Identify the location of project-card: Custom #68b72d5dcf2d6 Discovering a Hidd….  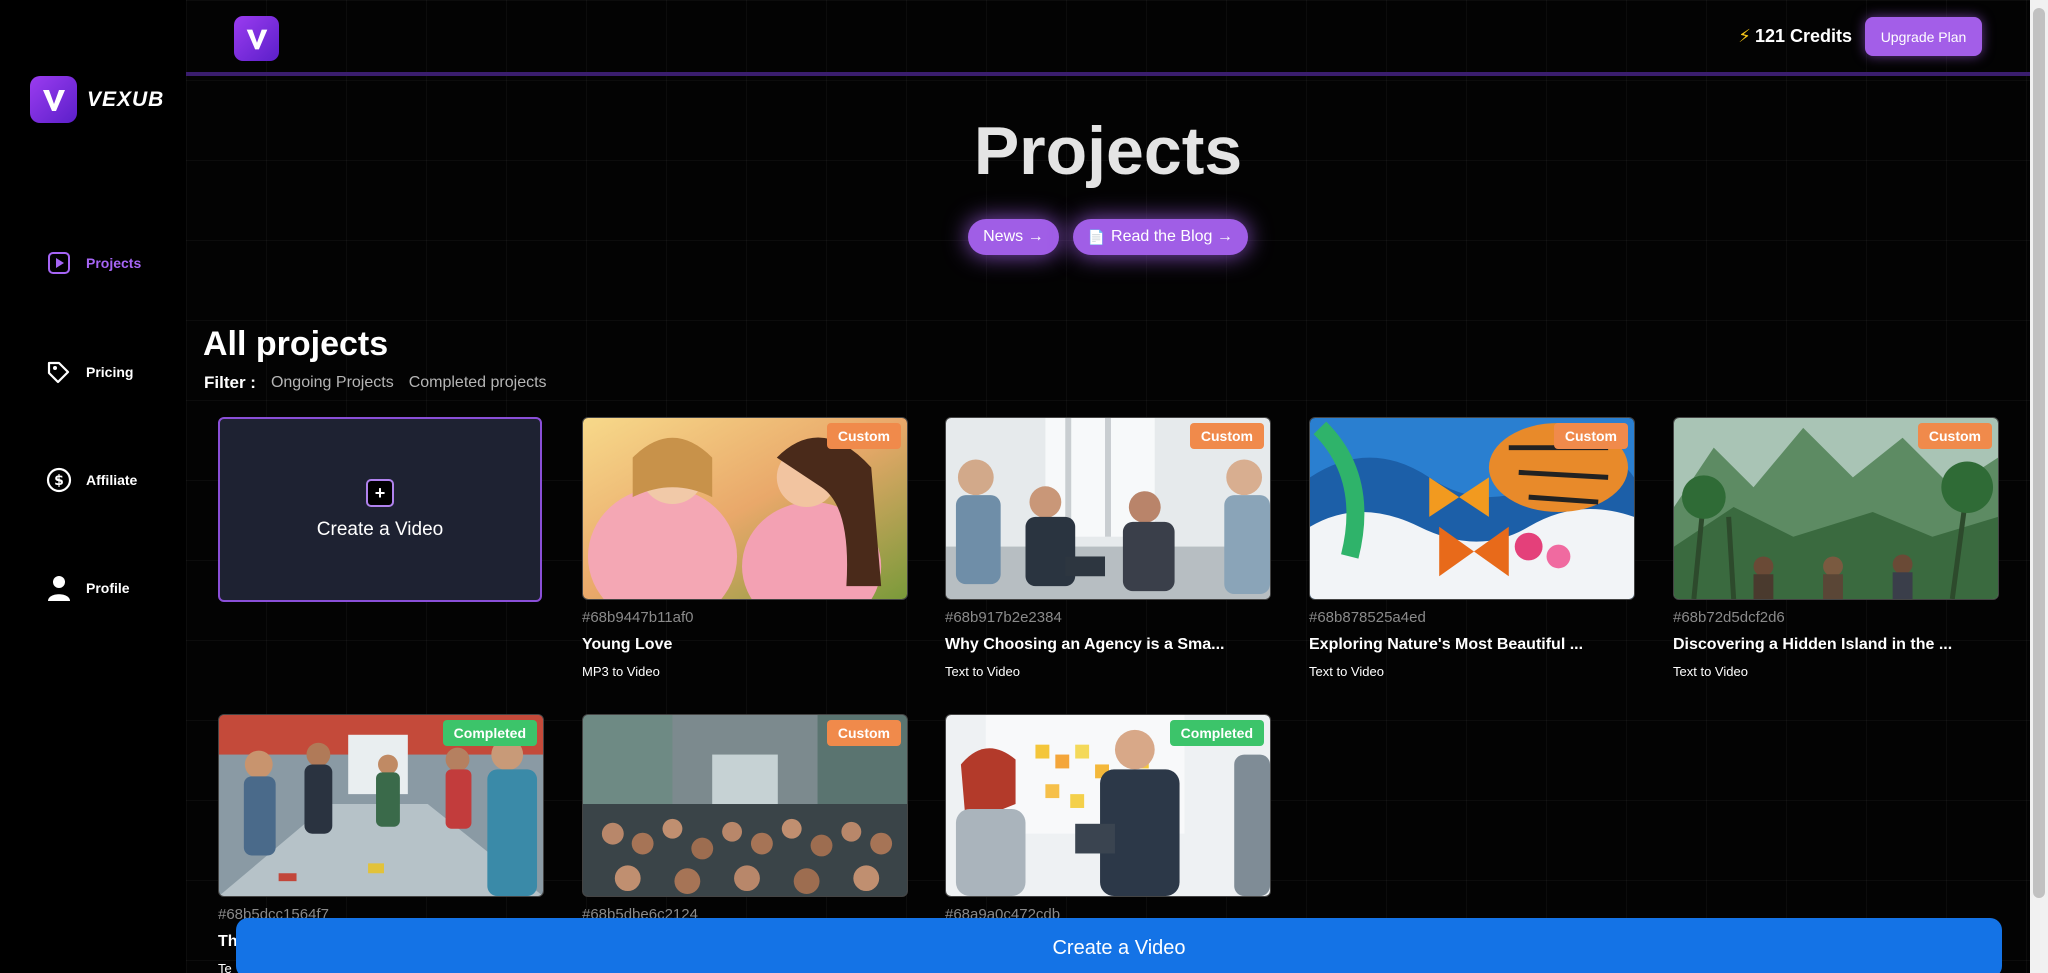
(1836, 548).